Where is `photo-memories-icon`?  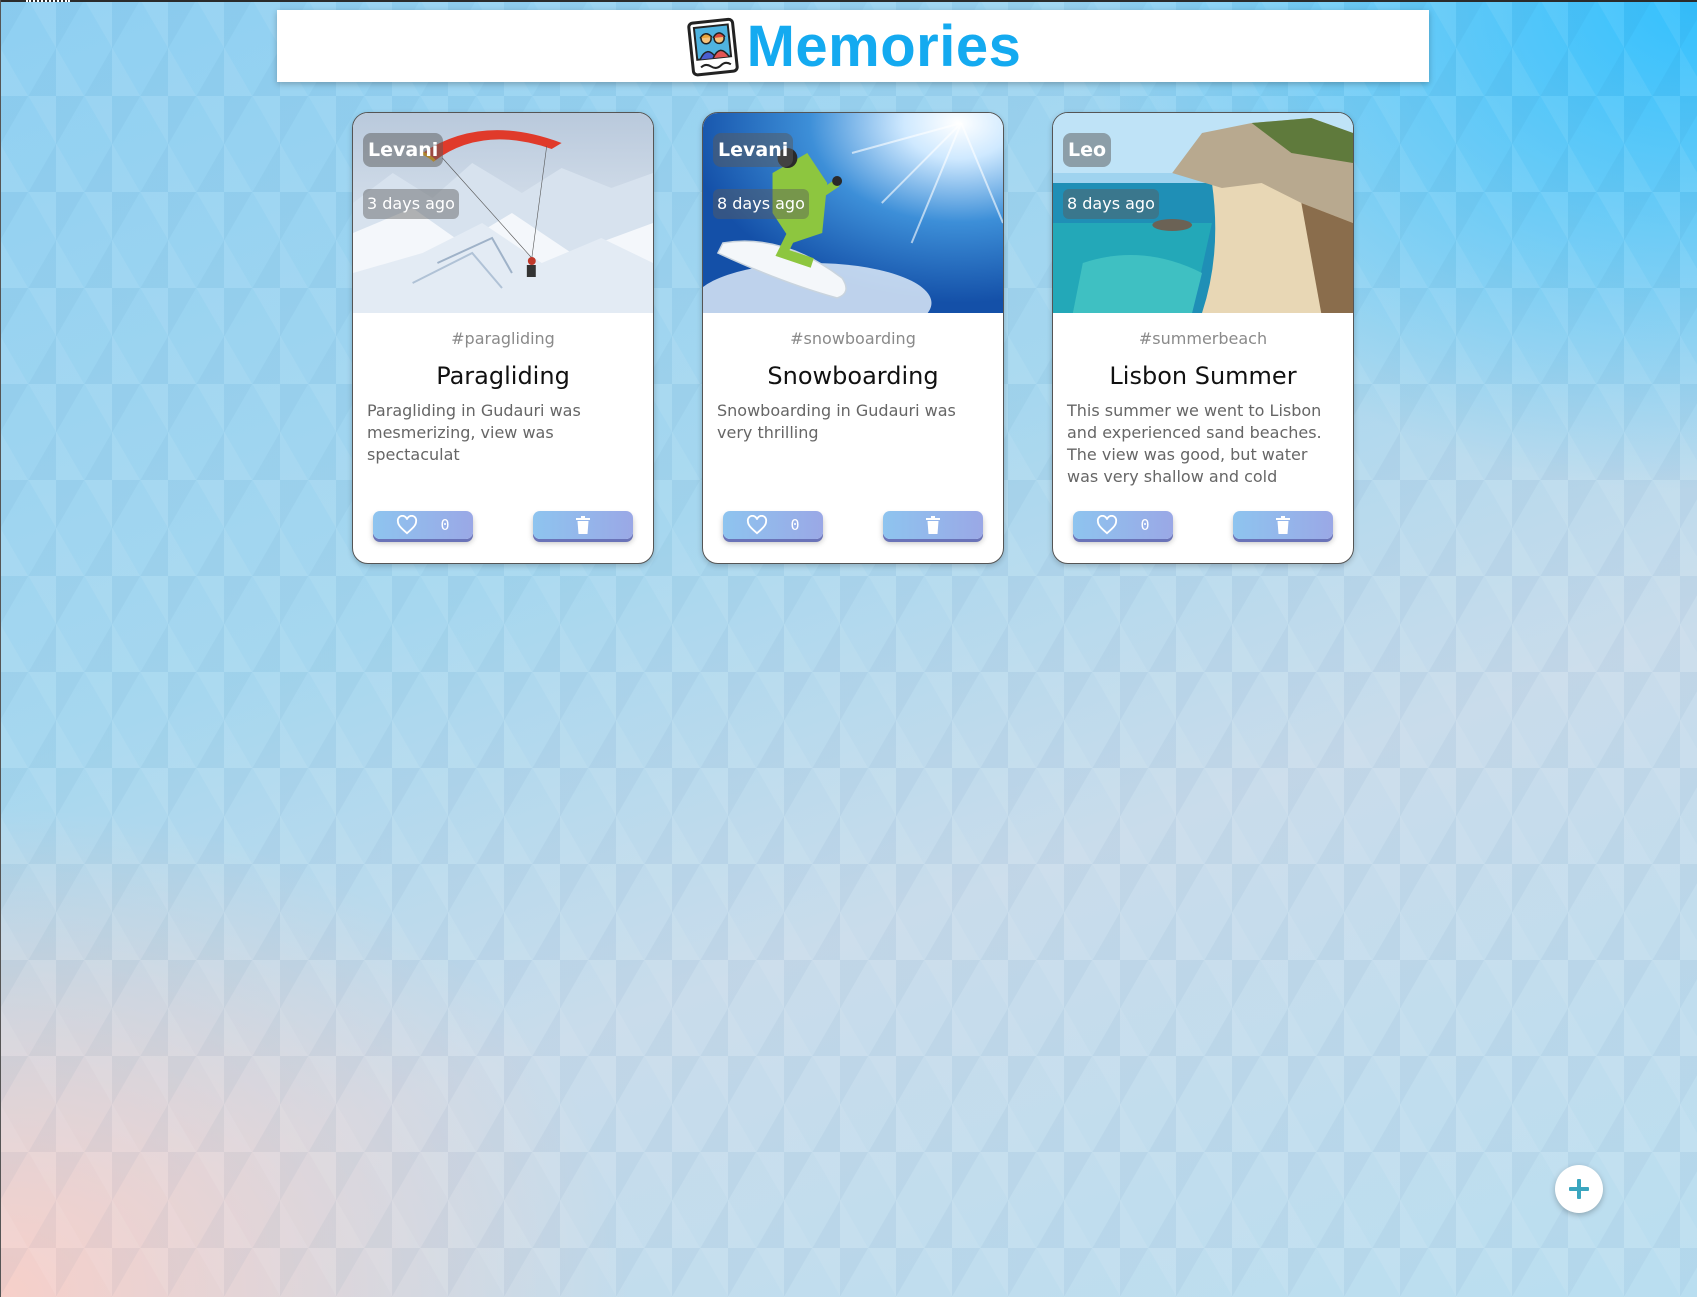 photo-memories-icon is located at coordinates (714, 47).